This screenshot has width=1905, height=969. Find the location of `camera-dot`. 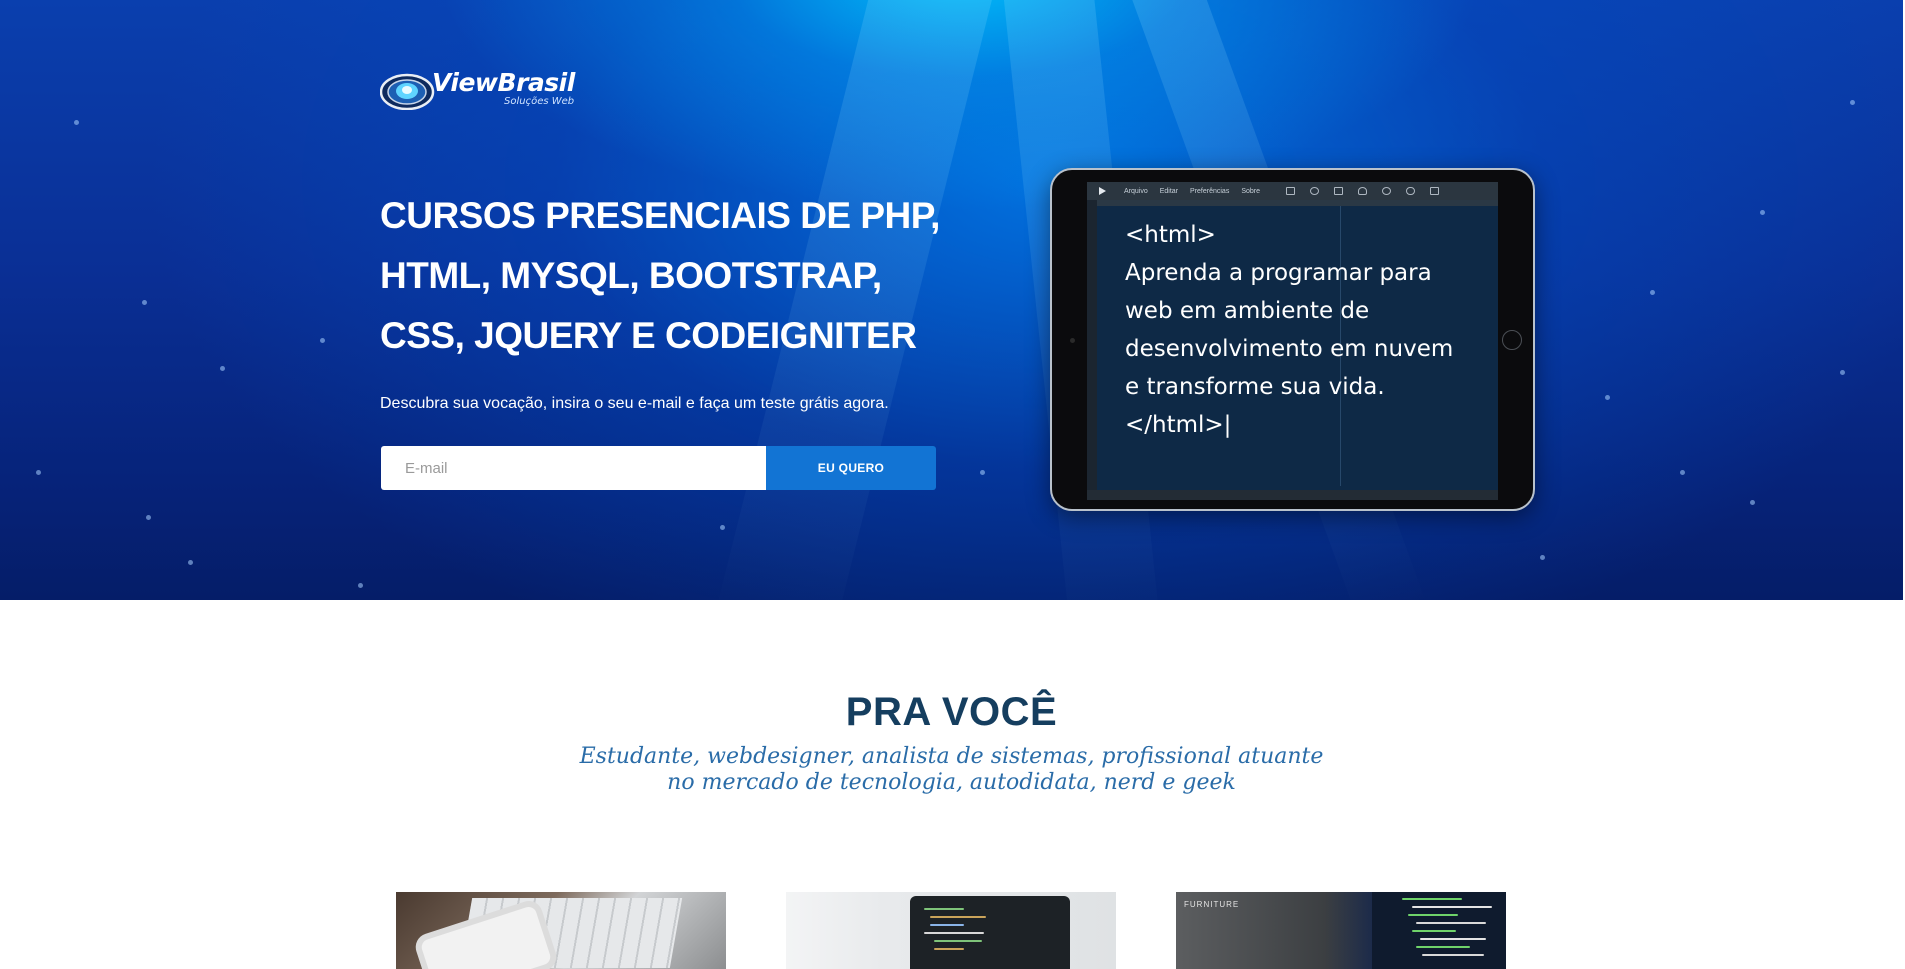

camera-dot is located at coordinates (1072, 340).